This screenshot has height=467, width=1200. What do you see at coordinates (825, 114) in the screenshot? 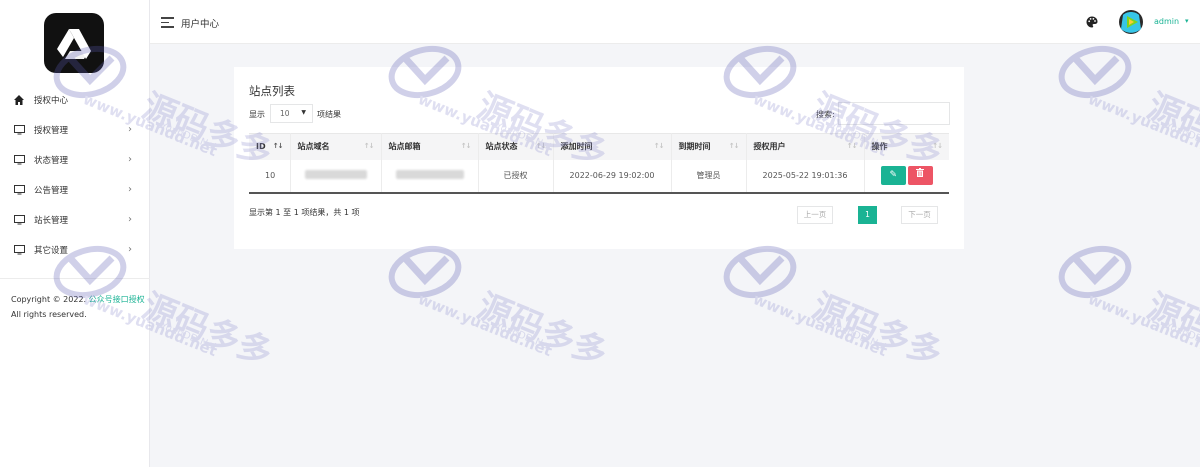
I see `search-label: 搜索:` at bounding box center [825, 114].